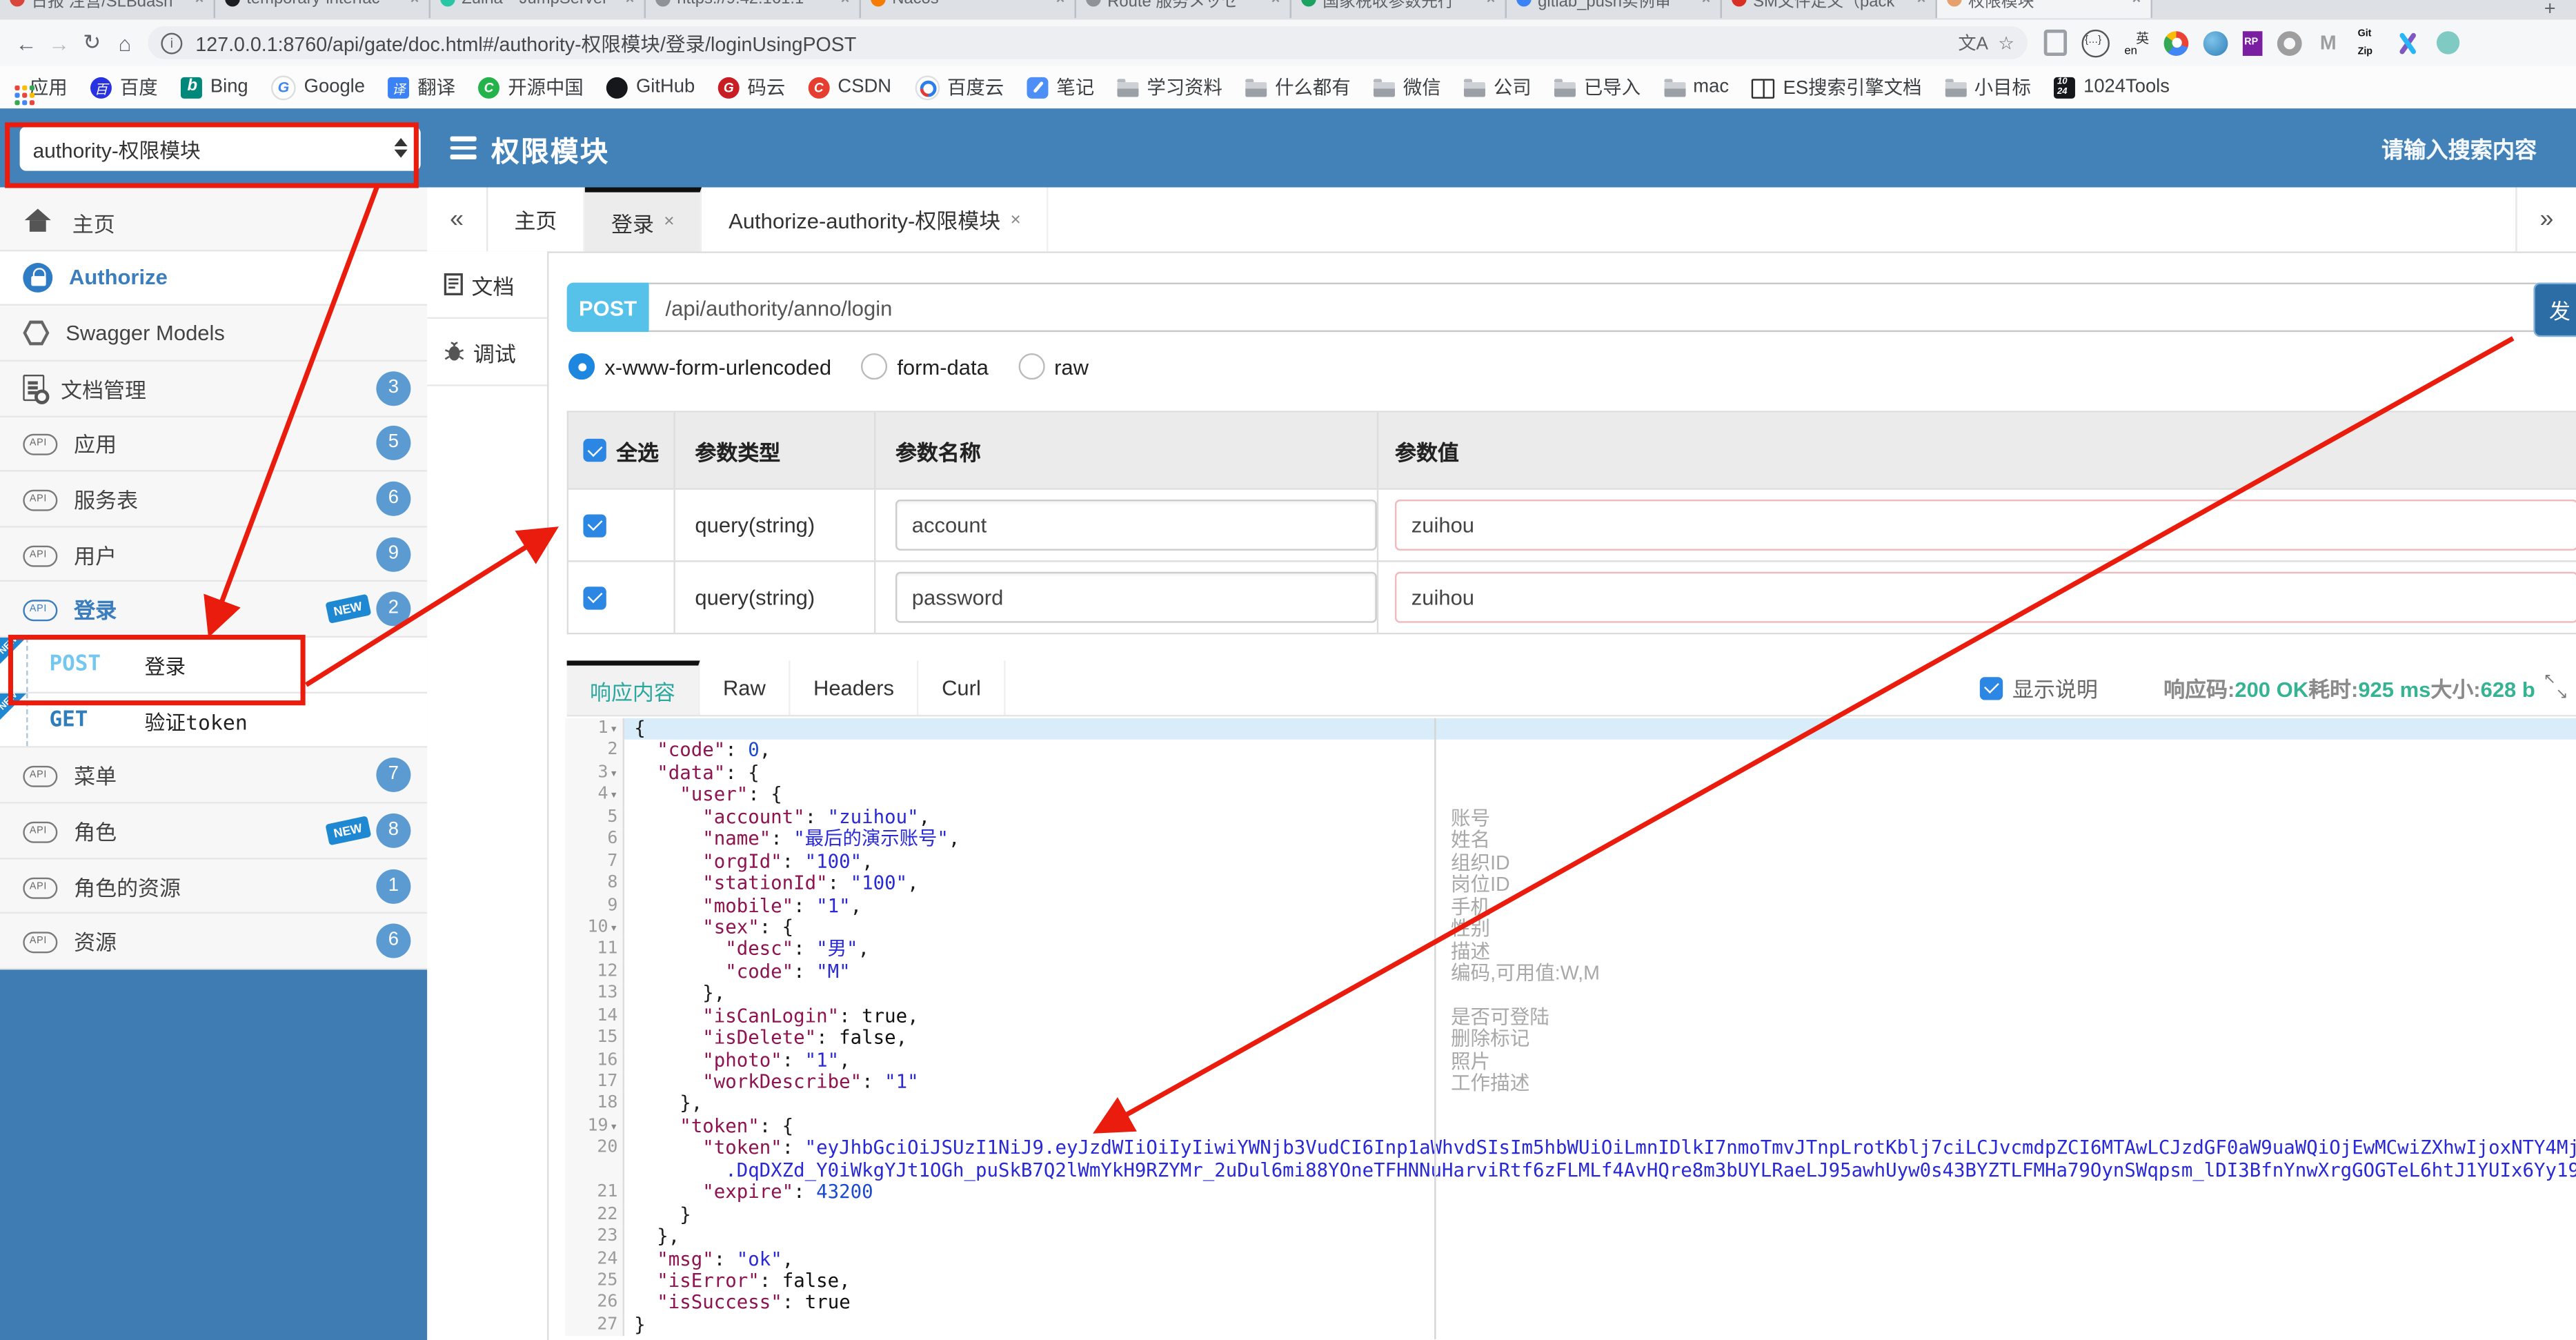  What do you see at coordinates (650, 87) in the screenshot?
I see `bookmark-item: GitHub` at bounding box center [650, 87].